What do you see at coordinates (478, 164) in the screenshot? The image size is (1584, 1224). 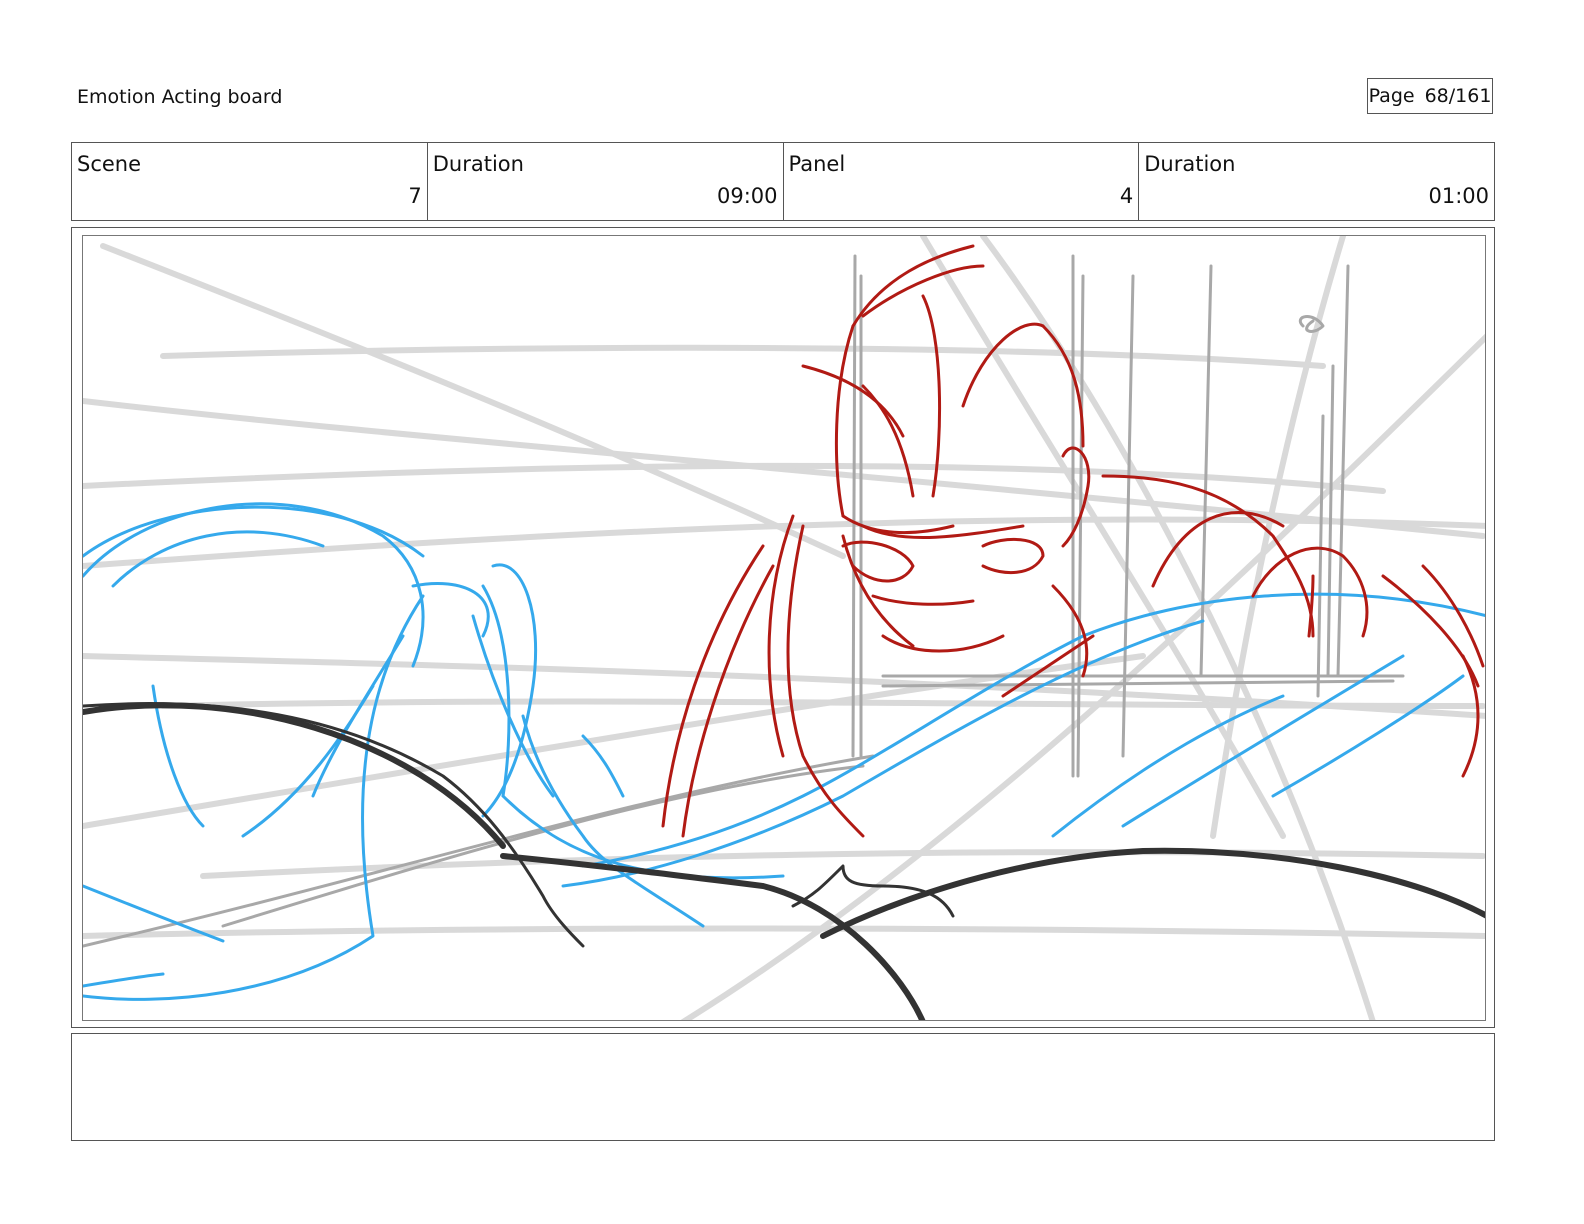 I see `scene-duration-label: Duration` at bounding box center [478, 164].